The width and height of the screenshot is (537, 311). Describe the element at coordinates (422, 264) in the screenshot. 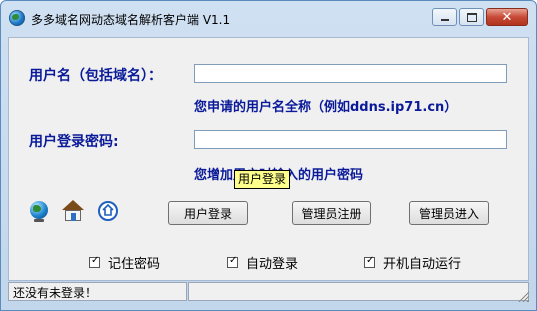

I see `autostart-label: 开机自动运行` at that location.